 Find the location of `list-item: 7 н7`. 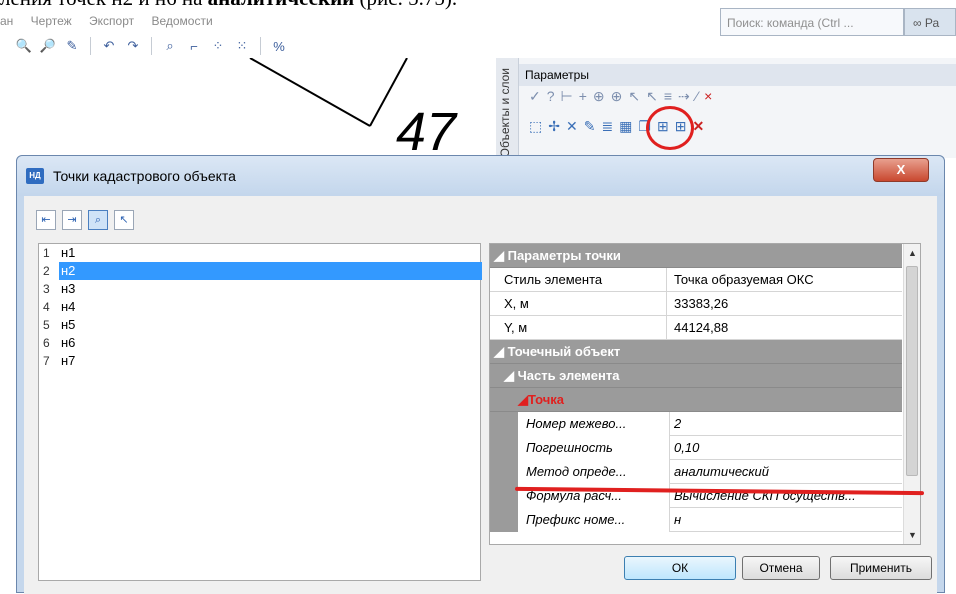

list-item: 7 н7 is located at coordinates (259, 361).